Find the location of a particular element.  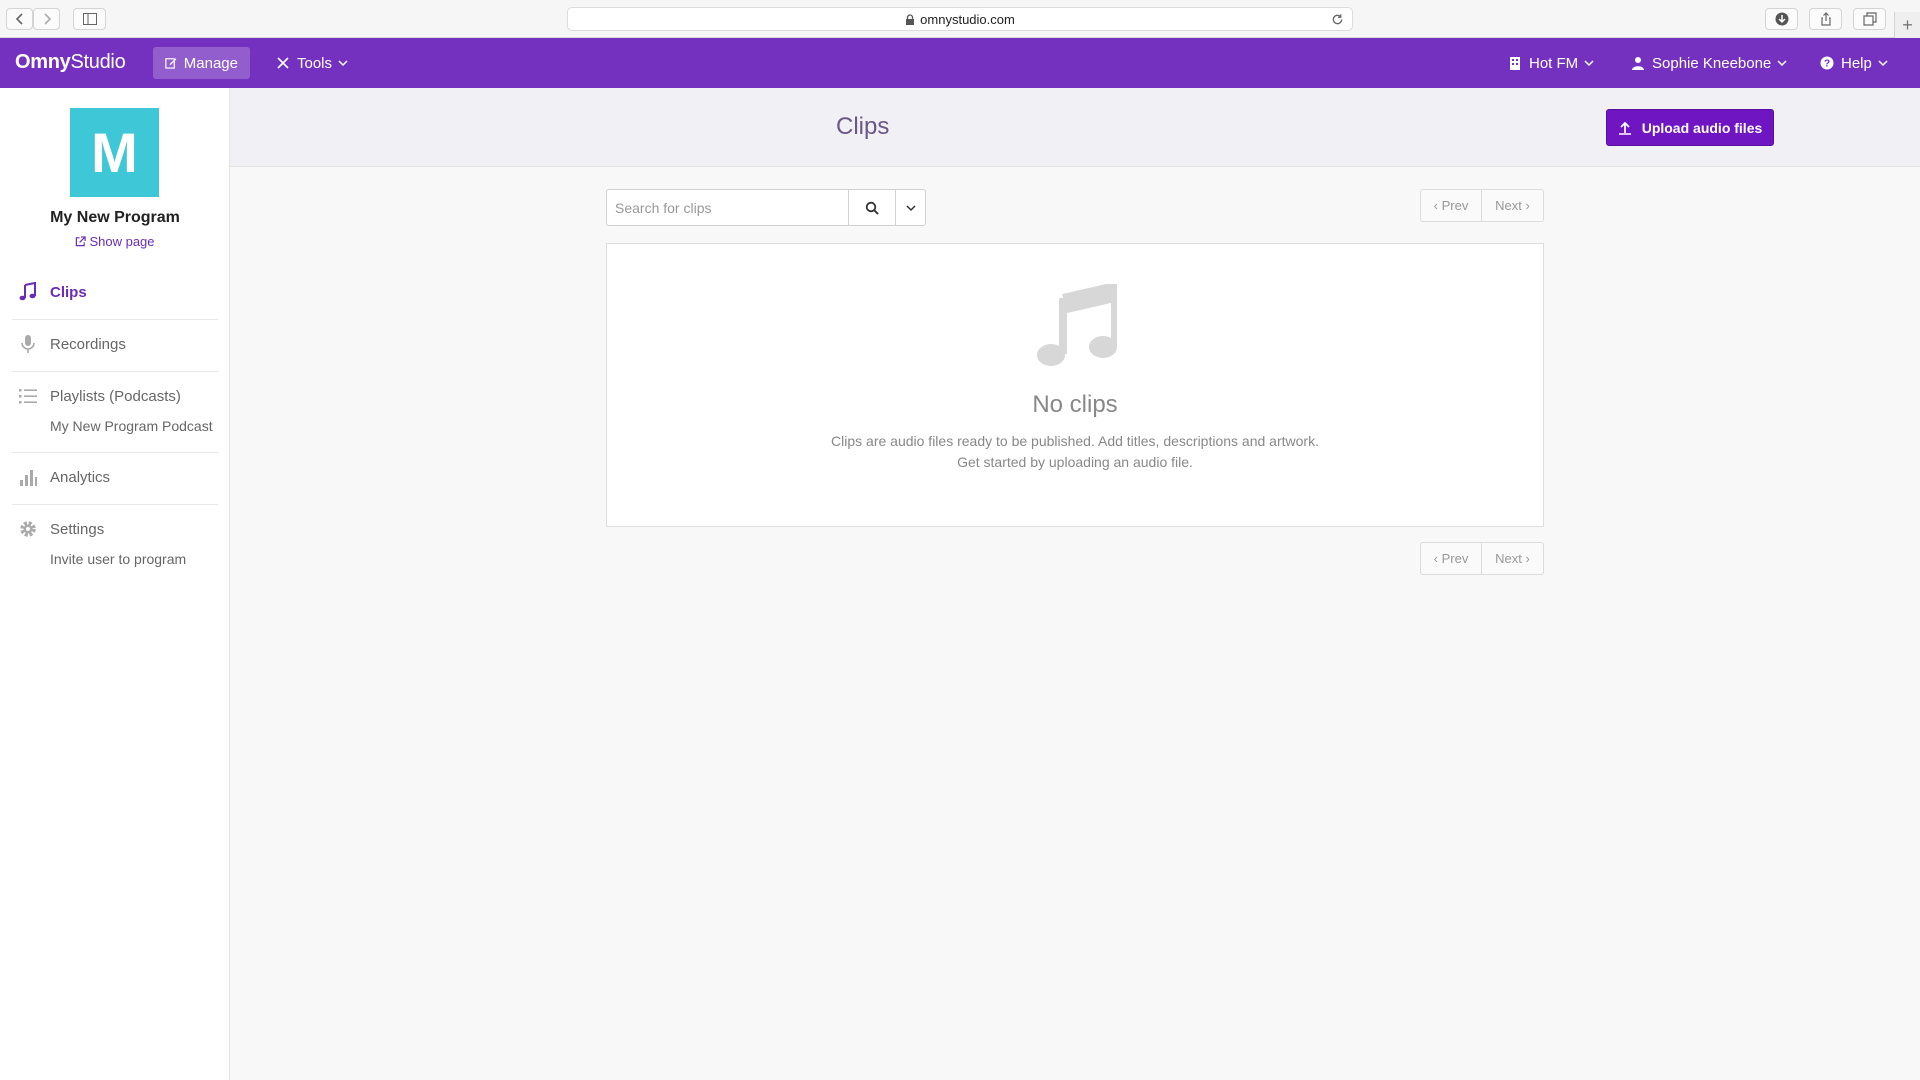

sidebar-item-playlists: Playlists (Podcasts) is located at coordinates (115, 396).